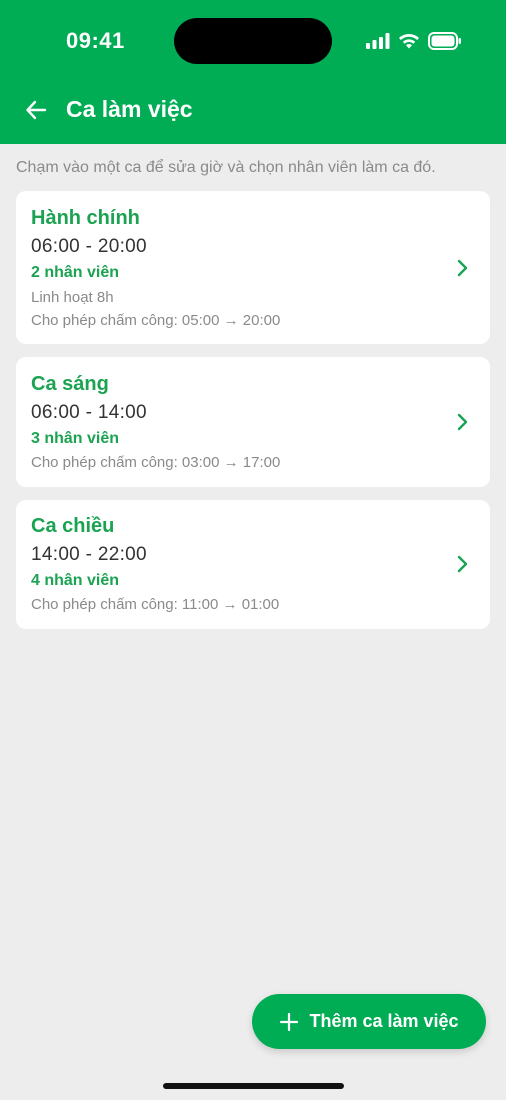 This screenshot has width=506, height=1100. What do you see at coordinates (89, 554) in the screenshot?
I see `shift-time: 14:00 - 22:00` at bounding box center [89, 554].